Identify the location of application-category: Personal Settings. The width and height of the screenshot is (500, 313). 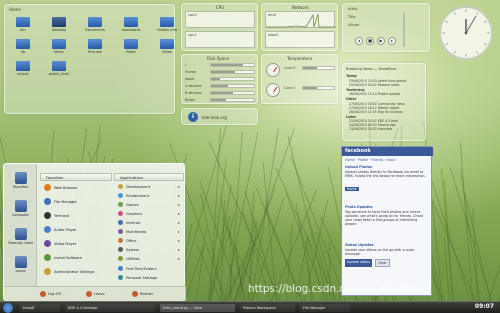
(137, 277).